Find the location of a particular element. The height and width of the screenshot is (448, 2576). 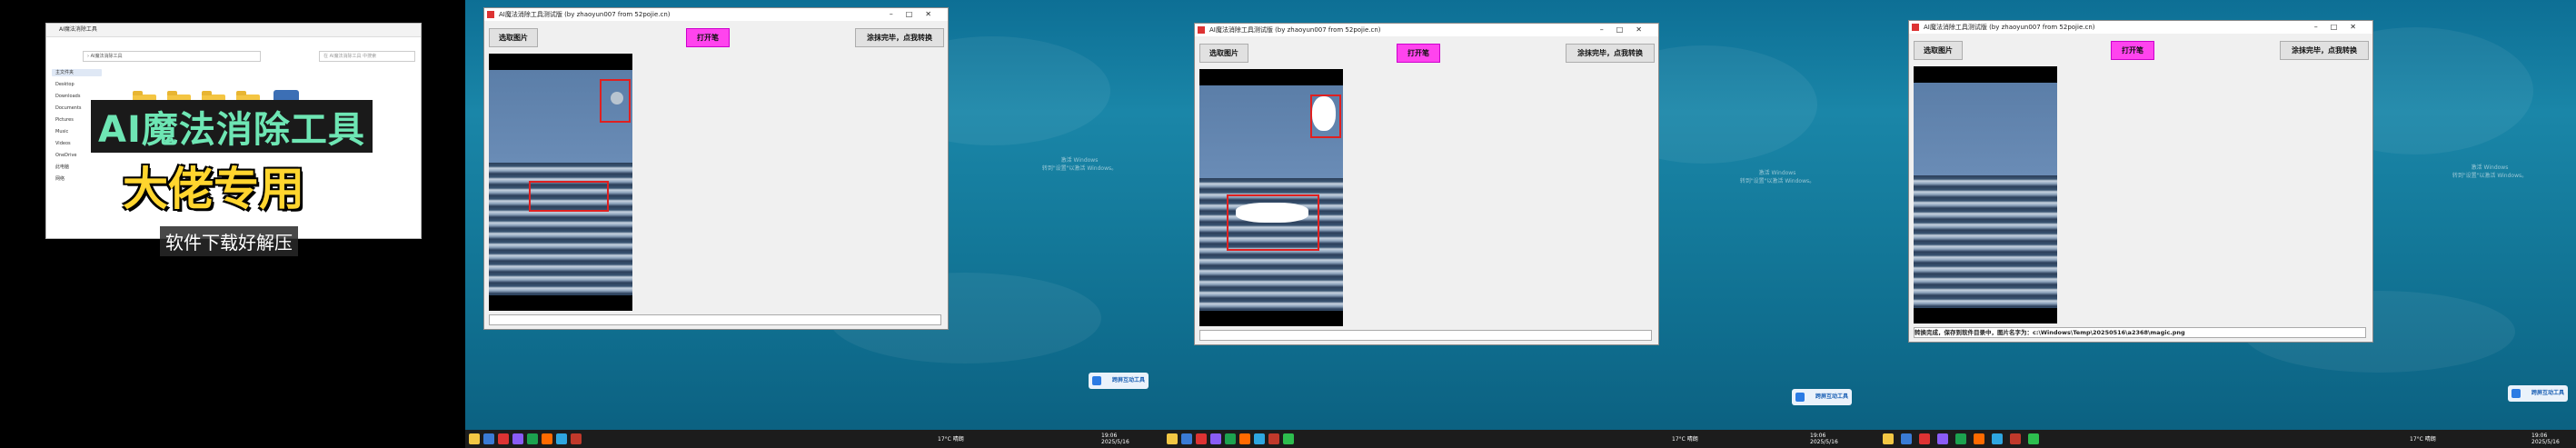

nav-item: Downloads is located at coordinates (77, 96).